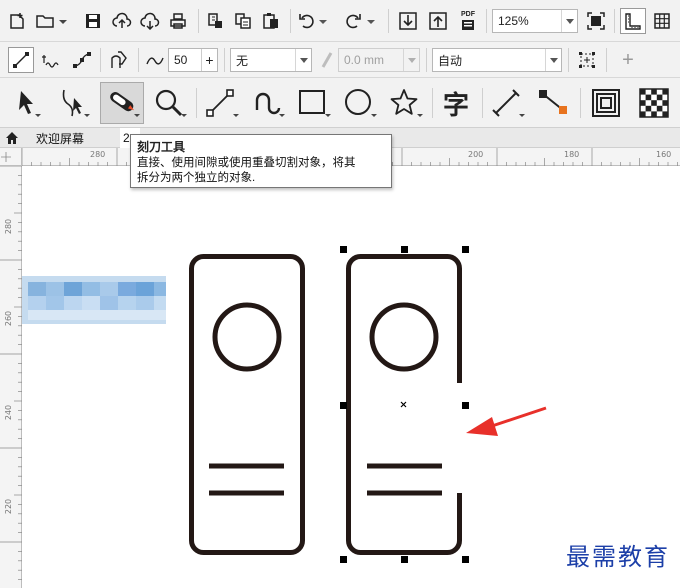 This screenshot has width=680, height=588. Describe the element at coordinates (327, 60) in the screenshot. I see `outline-width-icon` at that location.